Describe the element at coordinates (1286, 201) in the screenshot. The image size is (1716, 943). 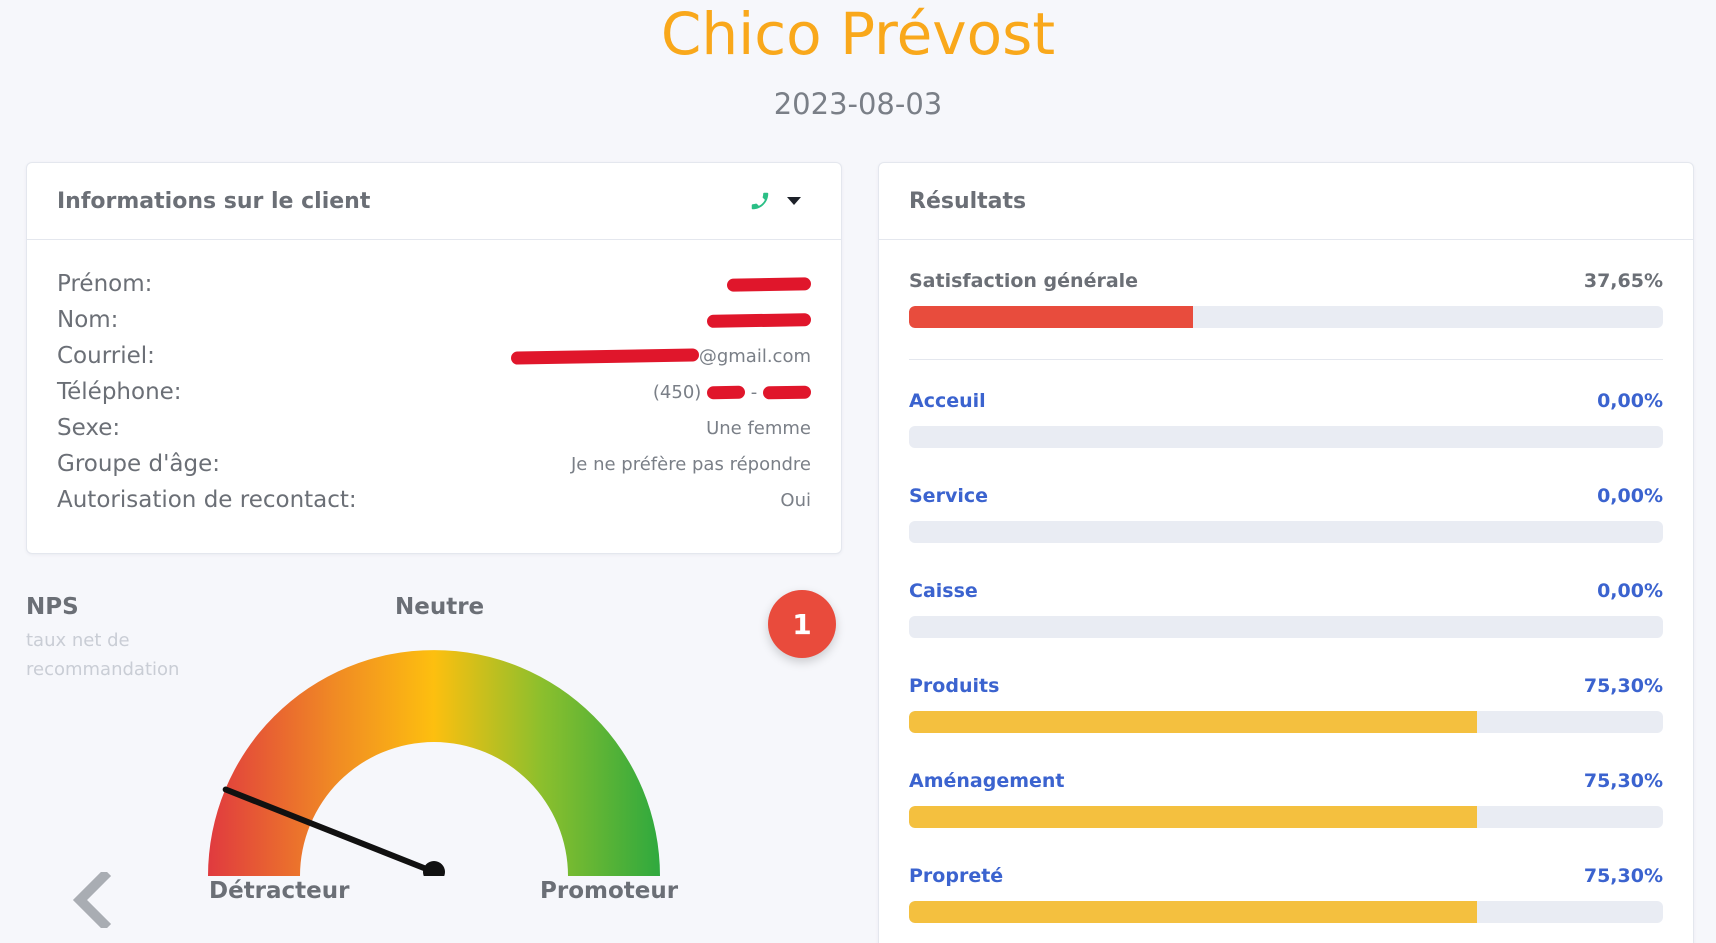
I see `results-header: Résultats` at that location.